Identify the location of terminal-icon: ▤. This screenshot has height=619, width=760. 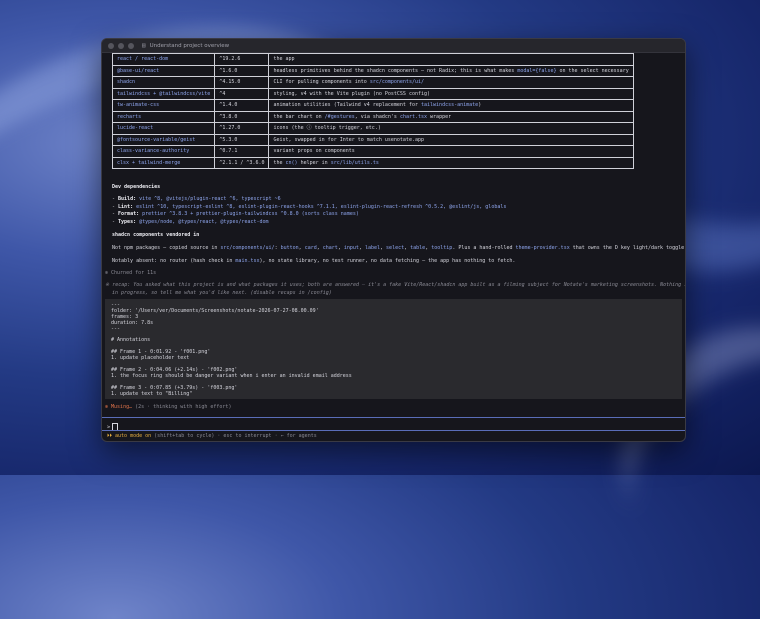
(144, 45).